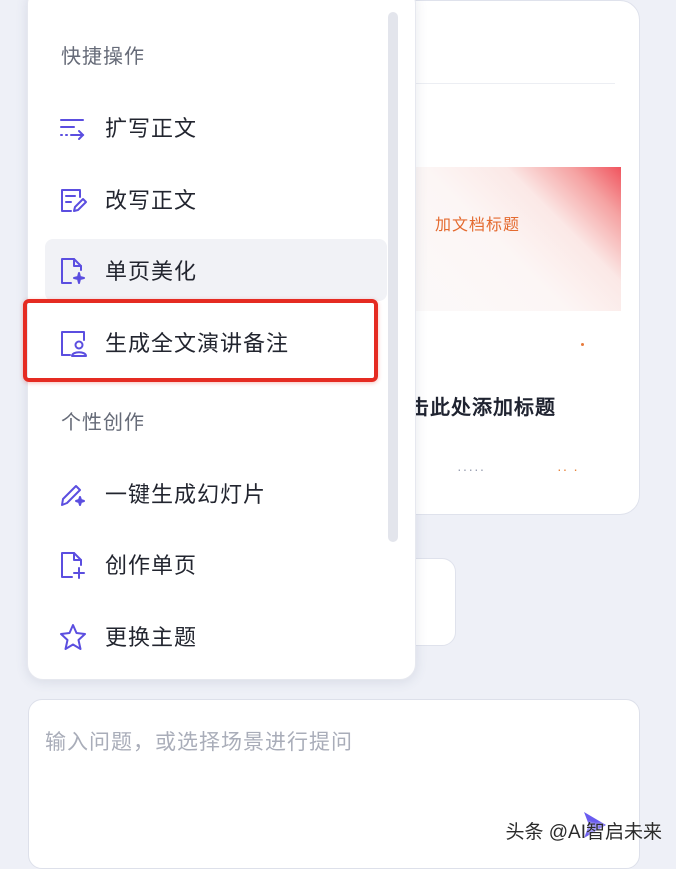 Image resolution: width=676 pixels, height=869 pixels. I want to click on slide-pagination-dots-accent: ·· ·, so click(568, 469).